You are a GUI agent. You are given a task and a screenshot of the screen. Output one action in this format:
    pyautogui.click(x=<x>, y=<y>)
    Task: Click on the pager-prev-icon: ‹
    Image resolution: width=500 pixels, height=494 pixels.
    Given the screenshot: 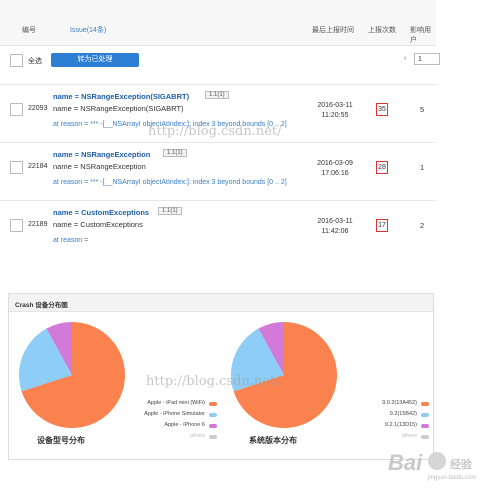 What is the action you would take?
    pyautogui.click(x=405, y=58)
    